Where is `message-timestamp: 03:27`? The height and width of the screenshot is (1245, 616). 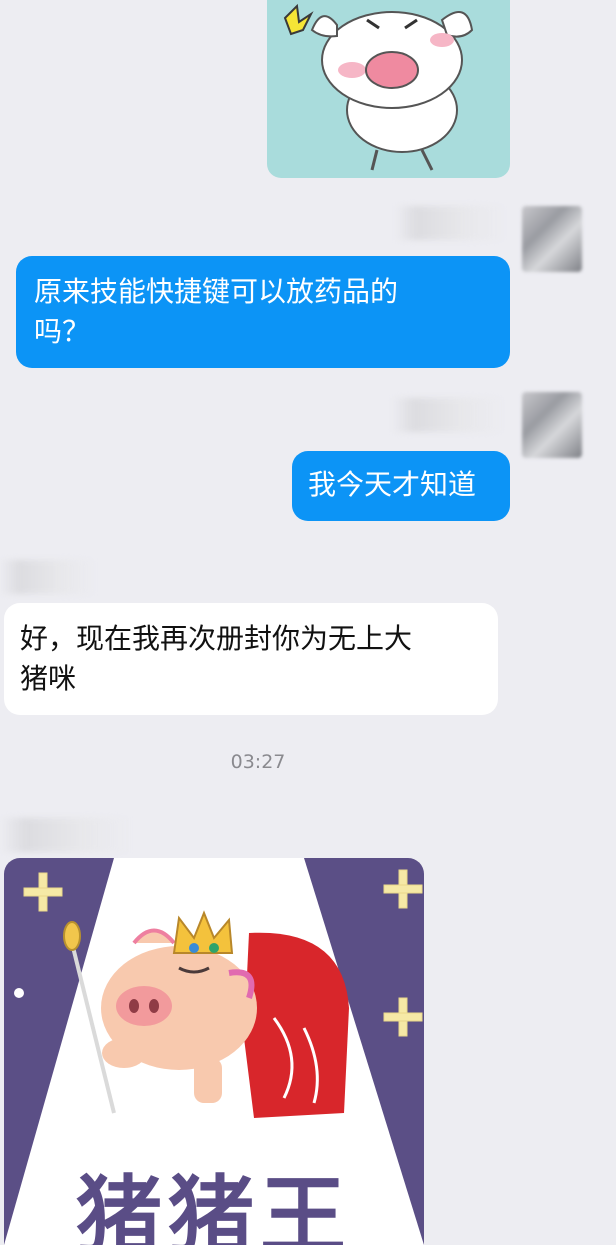
message-timestamp: 03:27 is located at coordinates (258, 762).